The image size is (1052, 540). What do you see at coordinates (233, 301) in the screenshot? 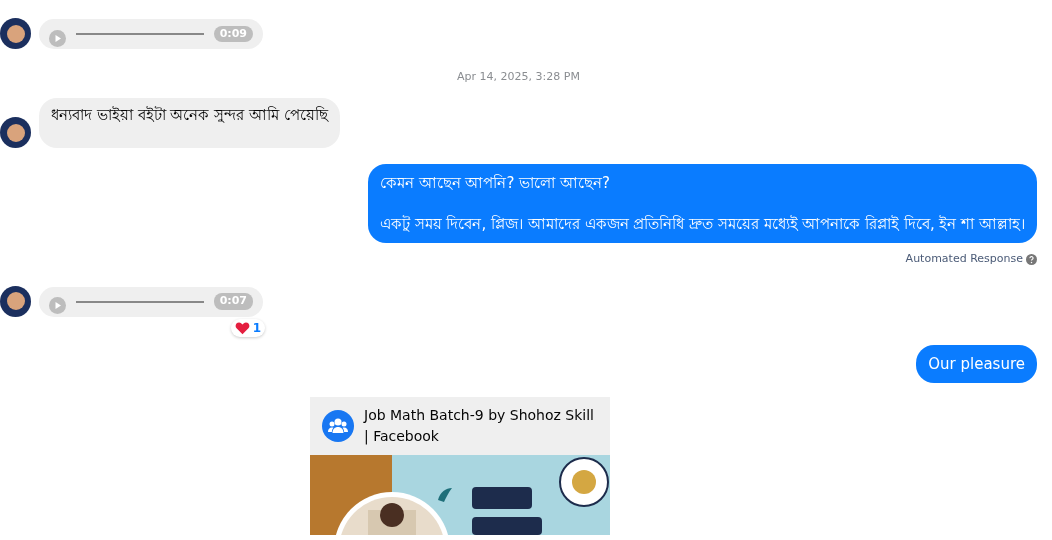
I see `duration-label: 0:07` at bounding box center [233, 301].